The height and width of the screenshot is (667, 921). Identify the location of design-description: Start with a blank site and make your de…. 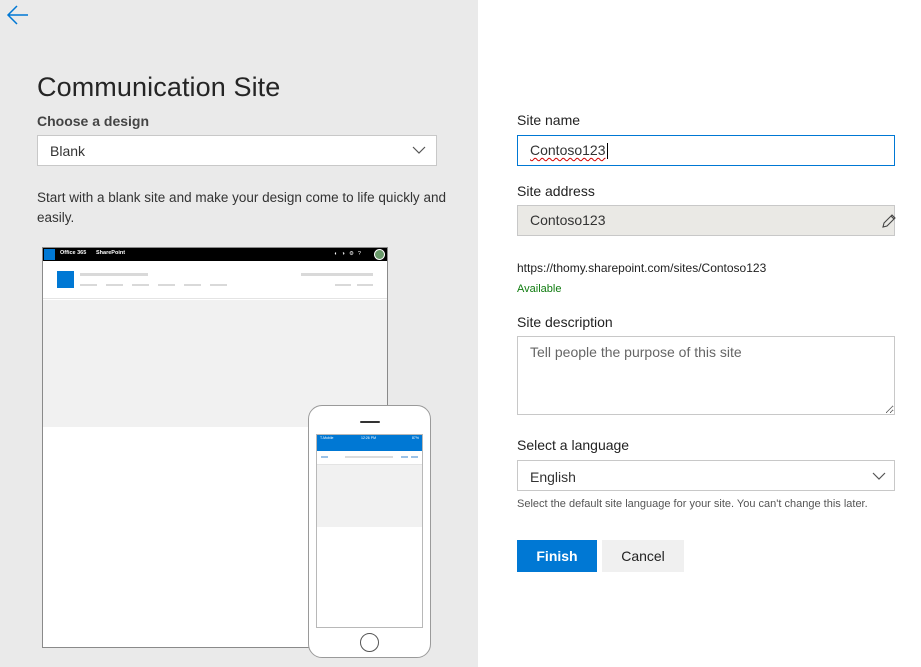
(241, 207).